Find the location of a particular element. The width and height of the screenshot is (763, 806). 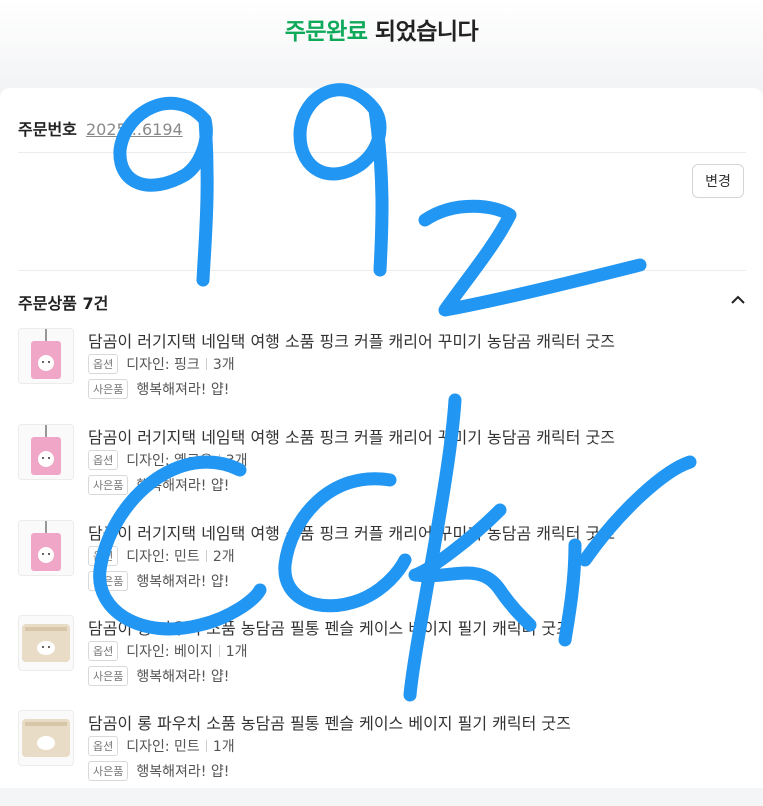

order-number-label: 주문번호 is located at coordinates (47, 129).